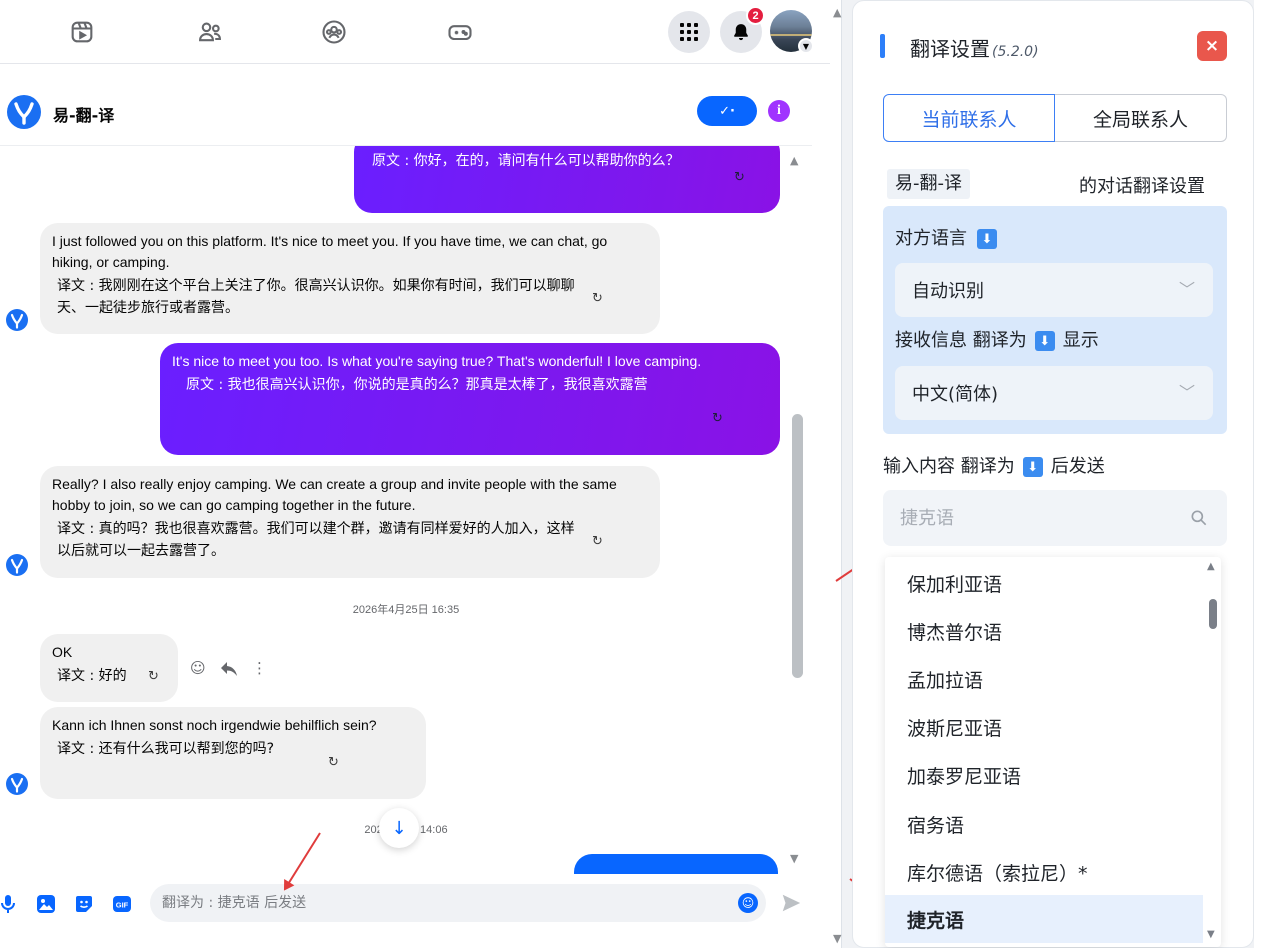 The image size is (1264, 948). I want to click on close-button: ×, so click(1212, 46).